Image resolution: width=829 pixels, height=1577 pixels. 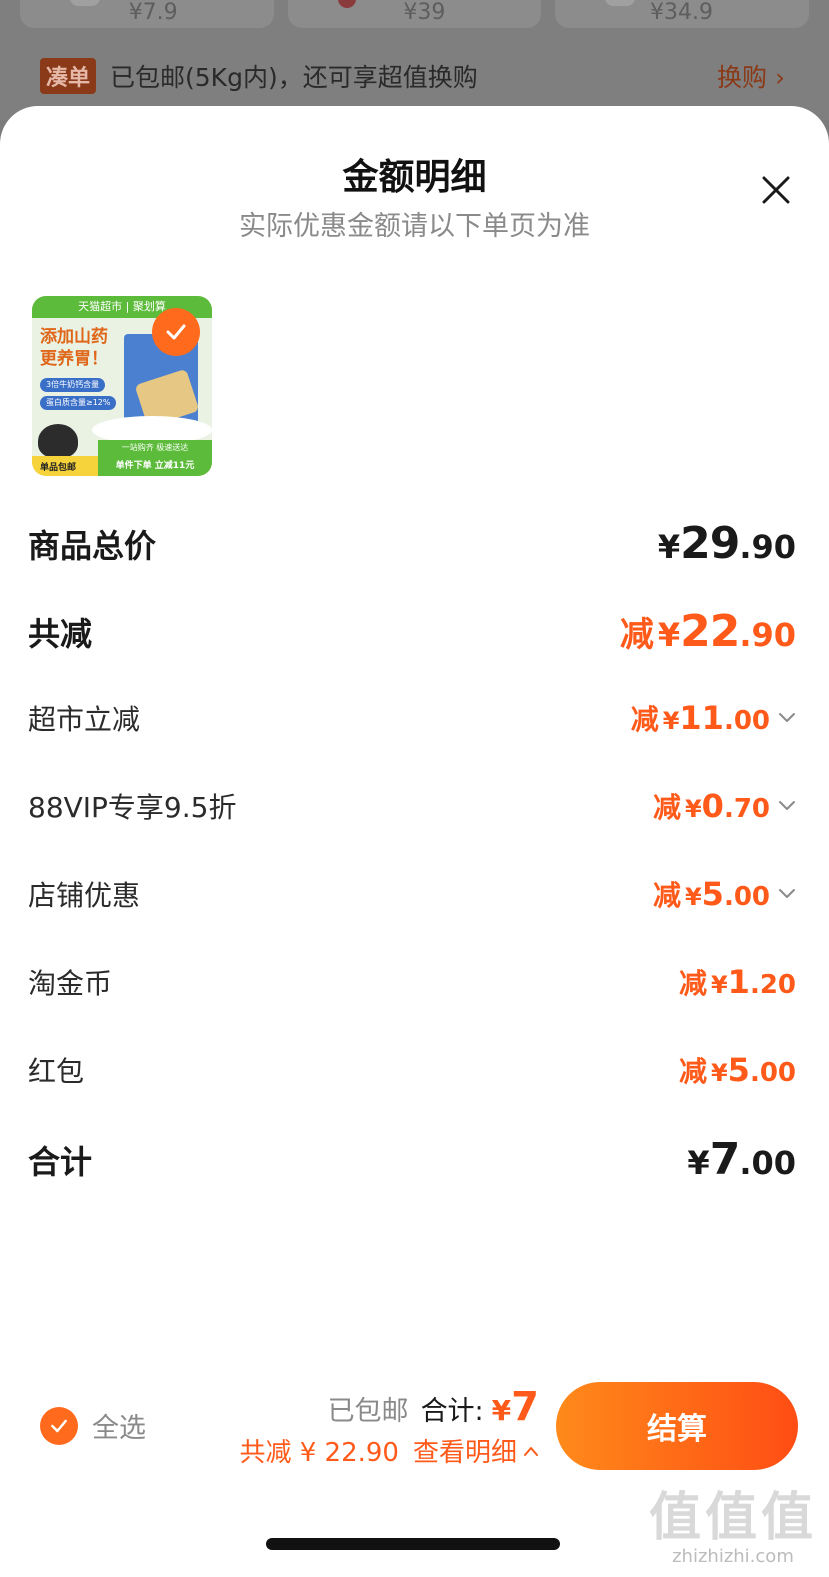 I want to click on sheet-title: 金额明细, so click(x=414, y=177).